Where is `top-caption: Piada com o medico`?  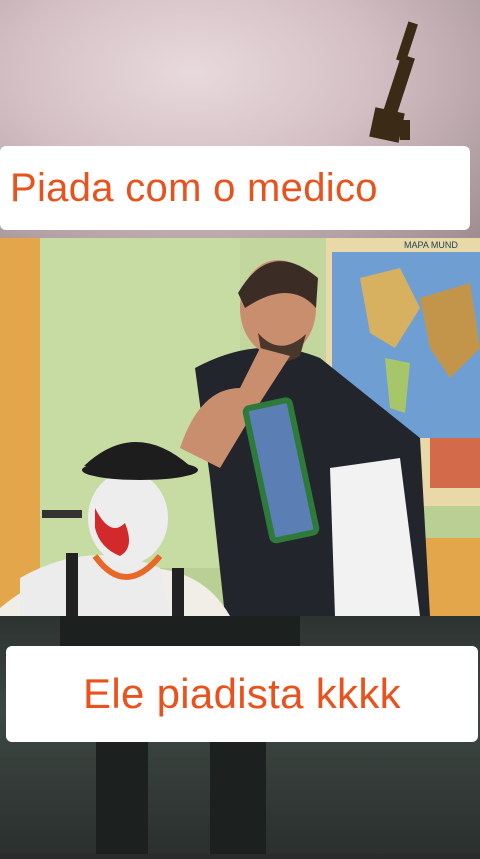 top-caption: Piada com o medico is located at coordinates (235, 188).